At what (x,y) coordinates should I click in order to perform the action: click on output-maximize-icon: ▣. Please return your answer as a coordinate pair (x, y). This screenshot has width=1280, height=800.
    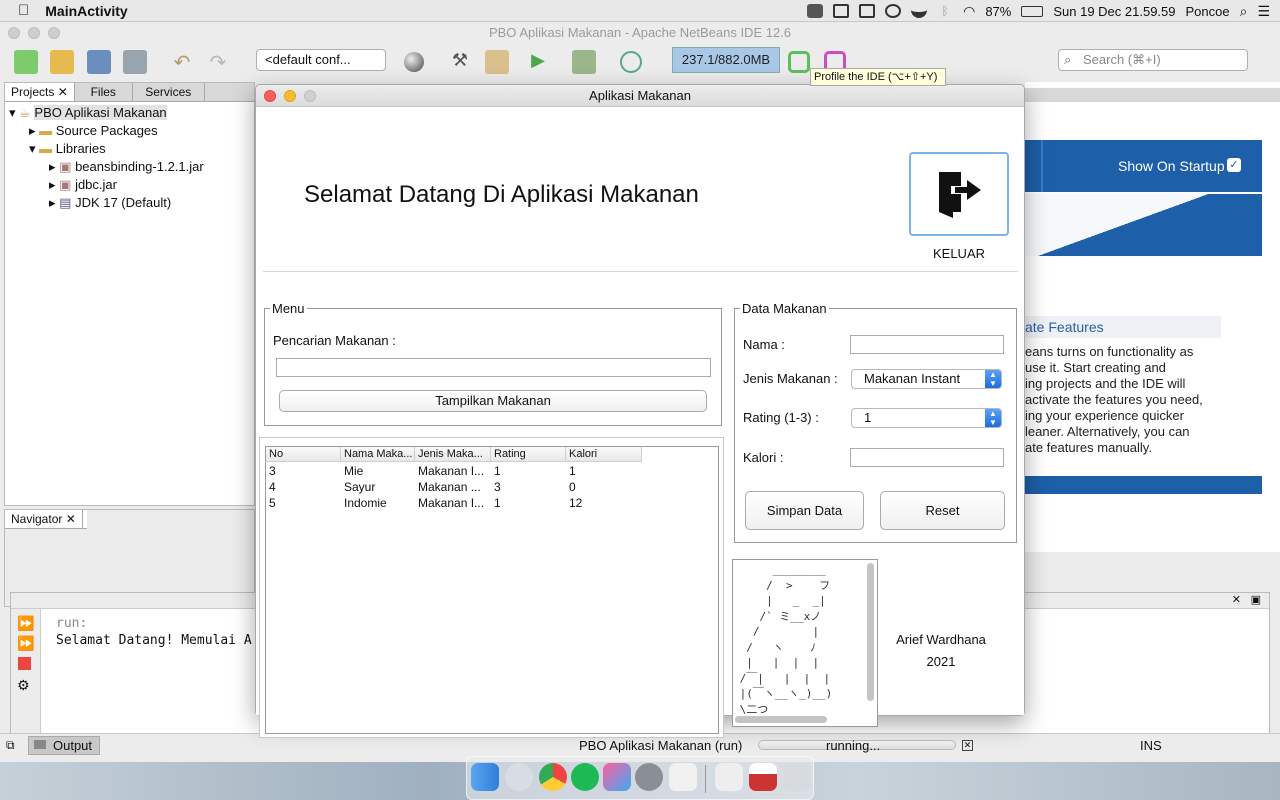
    Looking at the image, I should click on (1256, 599).